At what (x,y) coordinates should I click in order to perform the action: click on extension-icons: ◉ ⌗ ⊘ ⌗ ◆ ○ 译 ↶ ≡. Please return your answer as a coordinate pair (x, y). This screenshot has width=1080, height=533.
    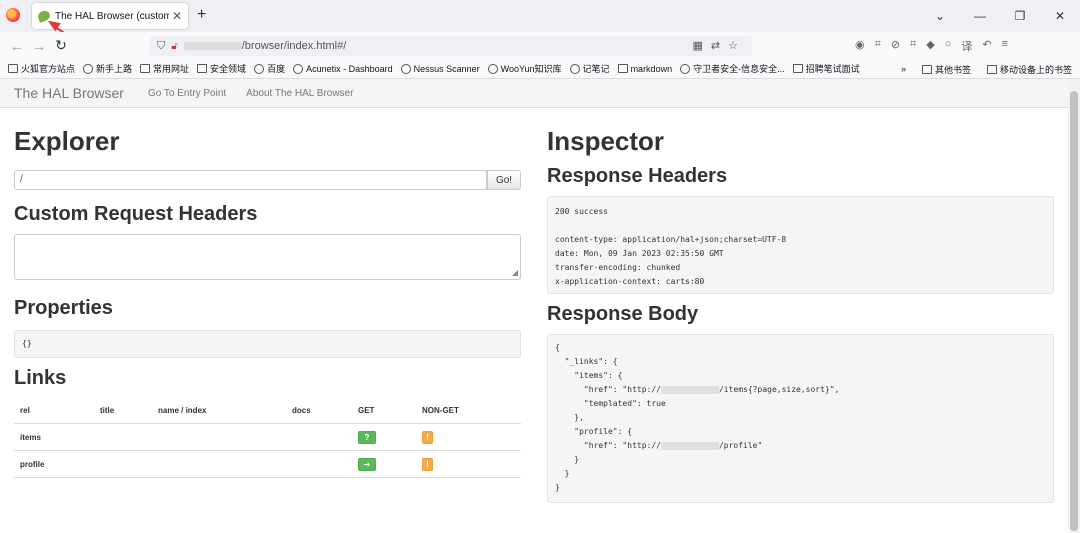
    Looking at the image, I should click on (931, 46).